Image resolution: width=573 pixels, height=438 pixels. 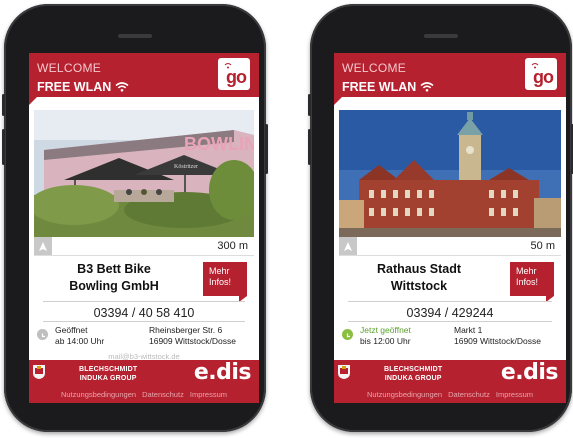 I want to click on distance-bar: 300 m, so click(x=144, y=246).